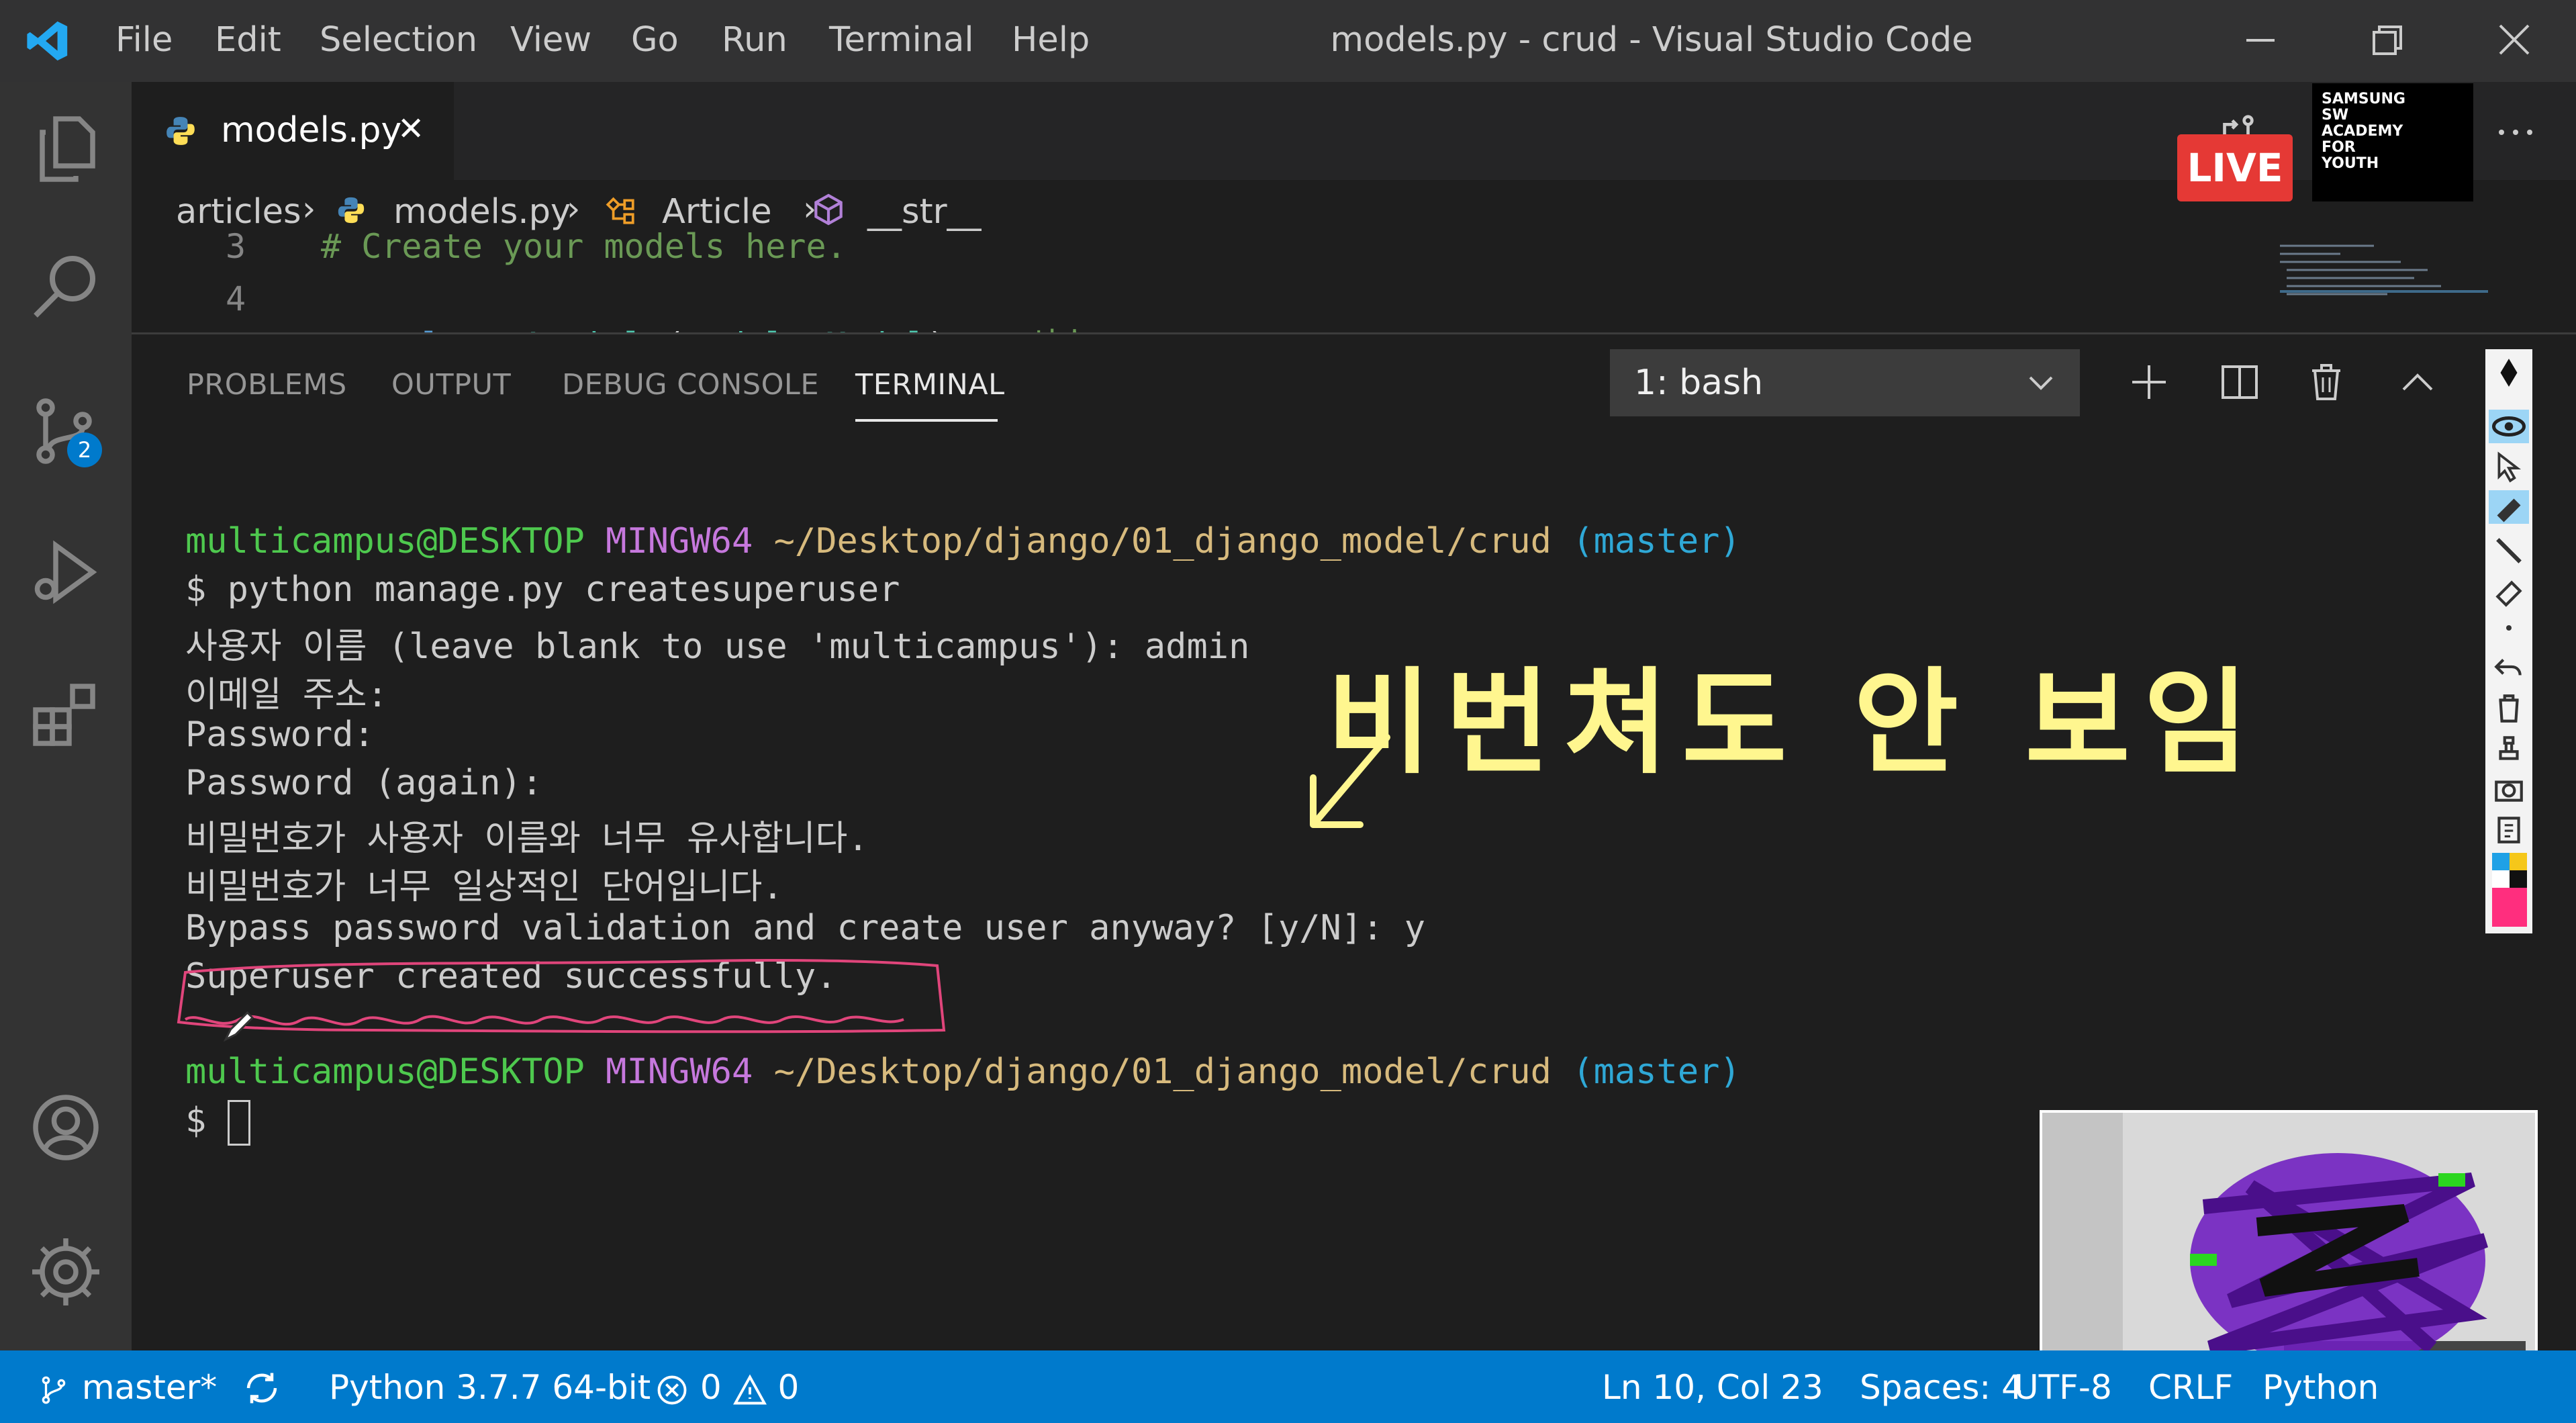 The image size is (2576, 1423). I want to click on menu-go: Go, so click(655, 40).